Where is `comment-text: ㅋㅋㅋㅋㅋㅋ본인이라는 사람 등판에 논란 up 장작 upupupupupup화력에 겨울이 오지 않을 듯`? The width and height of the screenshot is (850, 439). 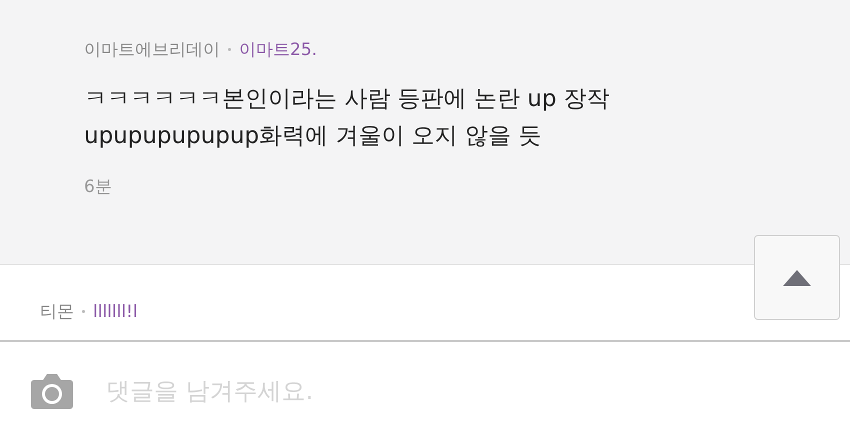 comment-text: ㅋㅋㅋㅋㅋㅋ본인이라는 사람 등판에 논란 up 장작 upupupupupup화력에 겨울이 오지 않을 듯 is located at coordinates (347, 118).